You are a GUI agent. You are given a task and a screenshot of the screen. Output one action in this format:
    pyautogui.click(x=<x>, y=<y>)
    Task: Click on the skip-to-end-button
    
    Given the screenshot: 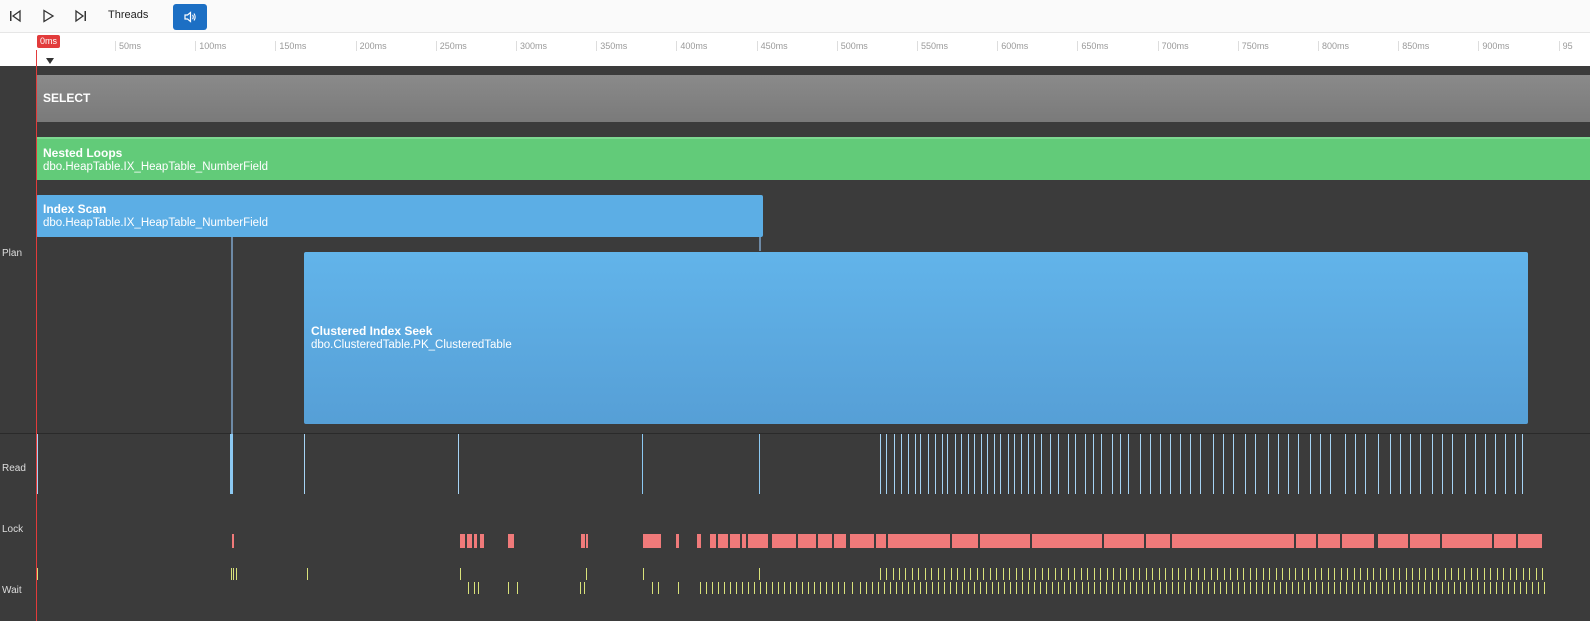 What is the action you would take?
    pyautogui.click(x=81, y=16)
    